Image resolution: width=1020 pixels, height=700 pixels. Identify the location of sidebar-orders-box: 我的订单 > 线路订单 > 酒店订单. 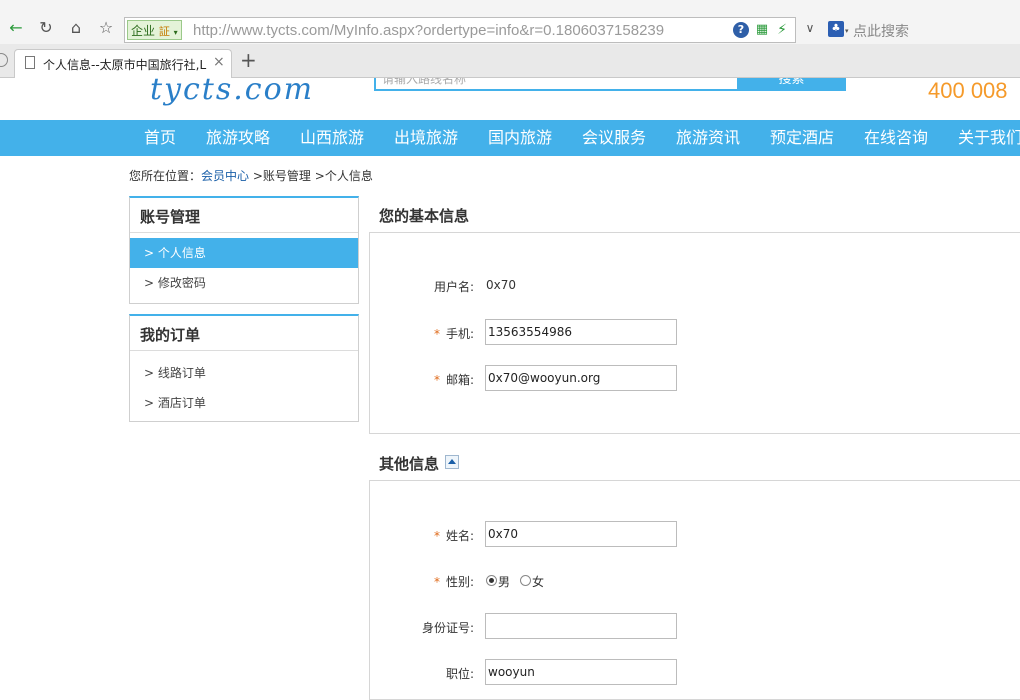
(244, 368).